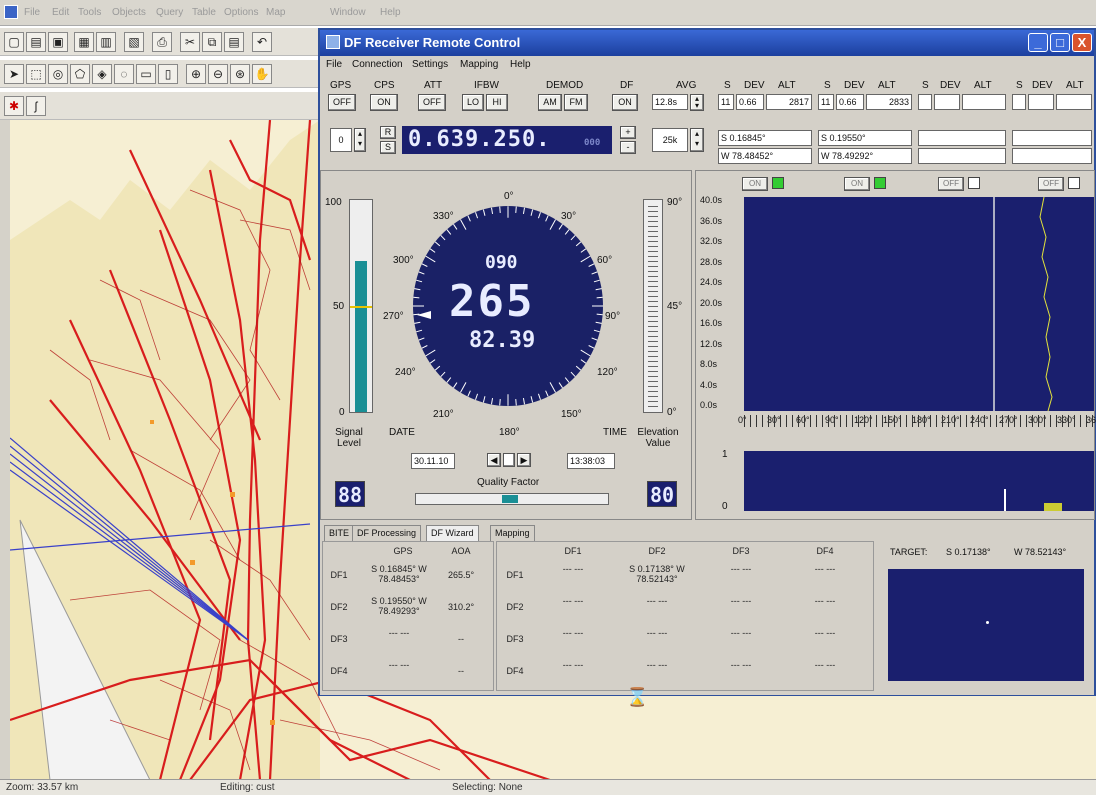 The width and height of the screenshot is (1096, 795). Describe the element at coordinates (129, 12) in the screenshot. I see `gis-menu-objects: Objects` at that location.